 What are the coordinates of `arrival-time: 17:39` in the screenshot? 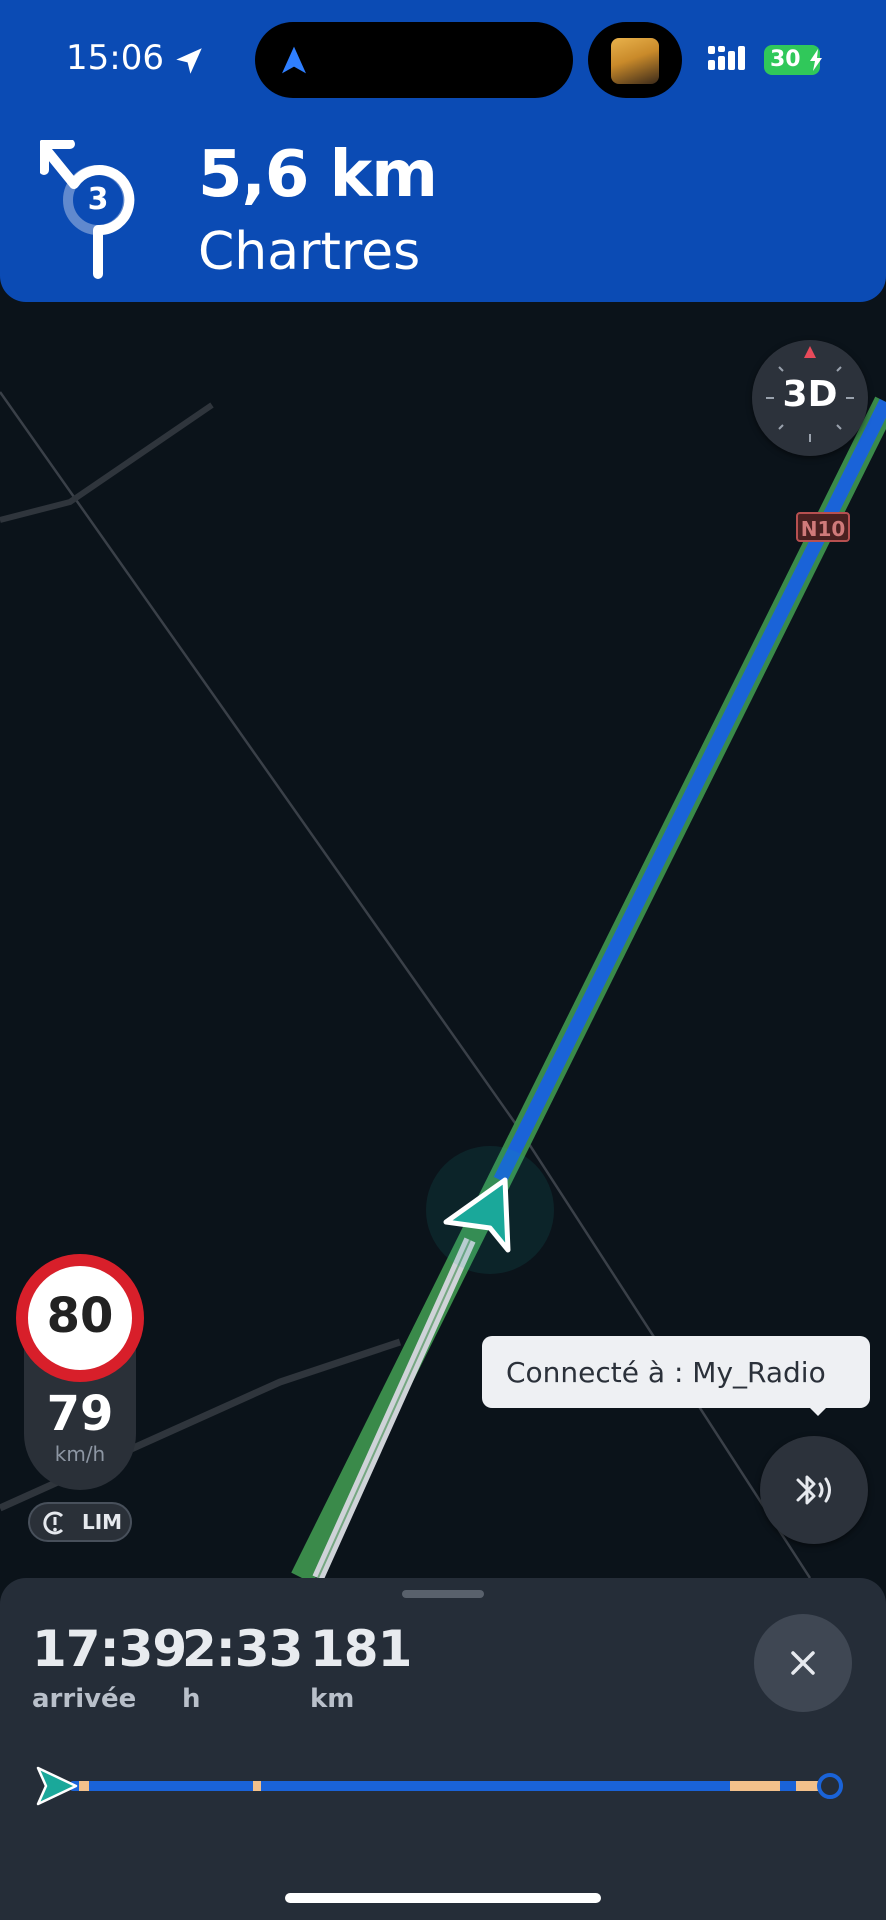 It's located at (109, 1649).